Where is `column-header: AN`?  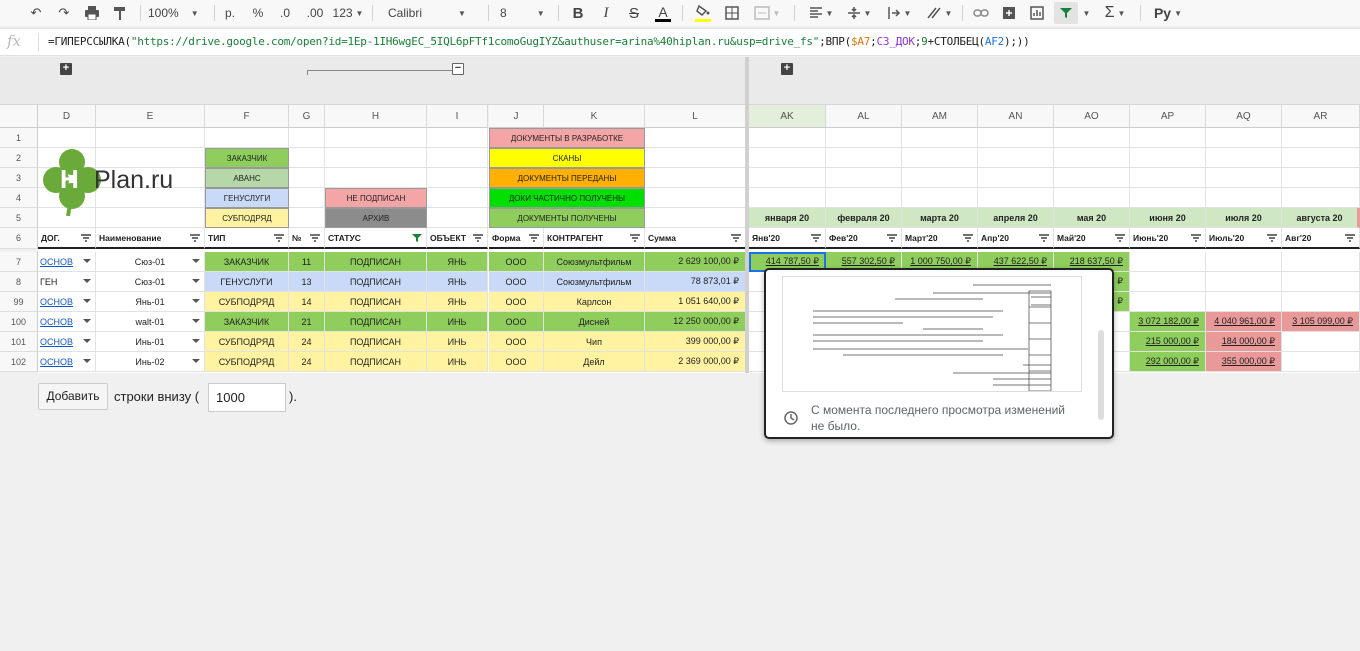
column-header: AN is located at coordinates (1016, 116).